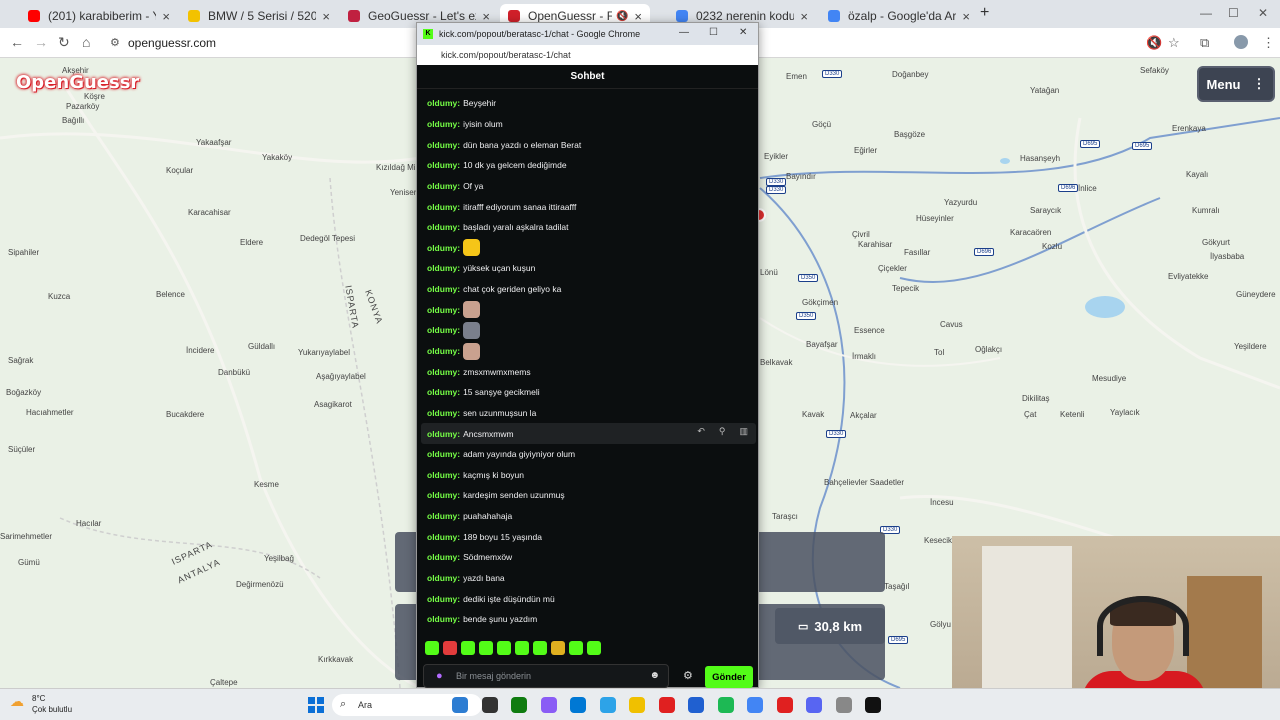 The image size is (1280, 720). What do you see at coordinates (592, 124) in the screenshot?
I see `chat-message: oldumy: iyisin olum` at bounding box center [592, 124].